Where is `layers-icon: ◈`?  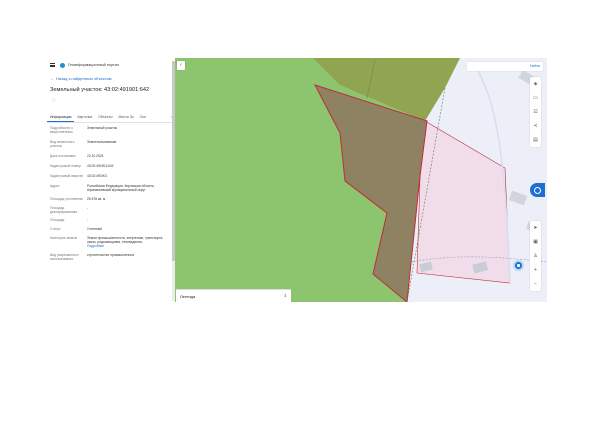
layers-icon: ◈ is located at coordinates (535, 84).